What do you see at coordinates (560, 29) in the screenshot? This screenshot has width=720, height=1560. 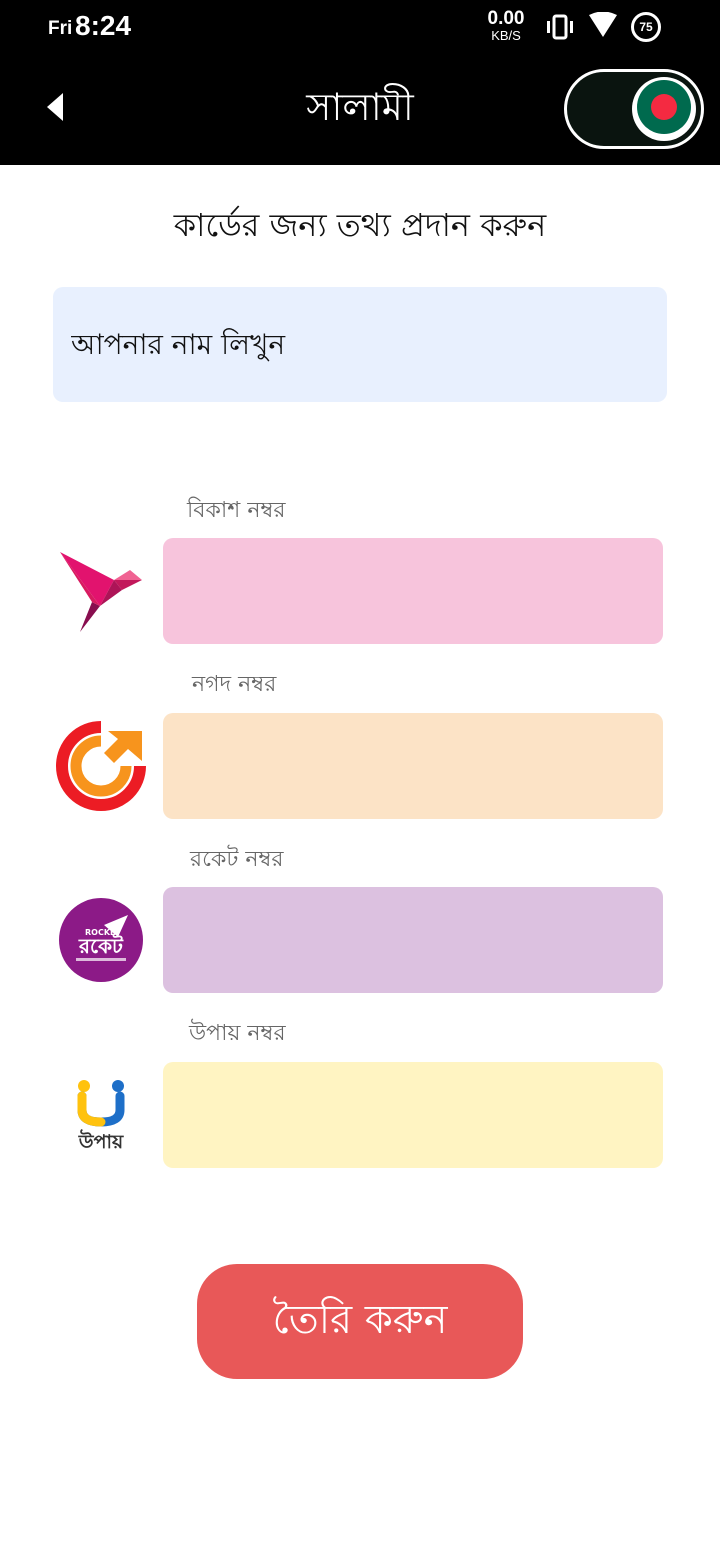 I see `vibrate-icon` at bounding box center [560, 29].